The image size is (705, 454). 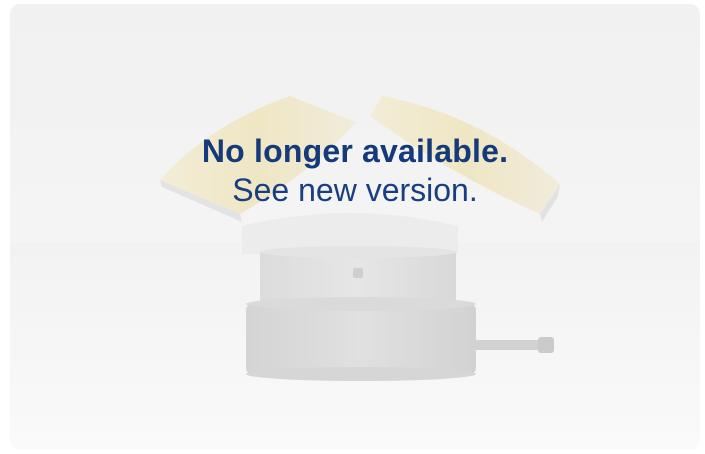 What do you see at coordinates (361, 339) in the screenshot?
I see `mount-base` at bounding box center [361, 339].